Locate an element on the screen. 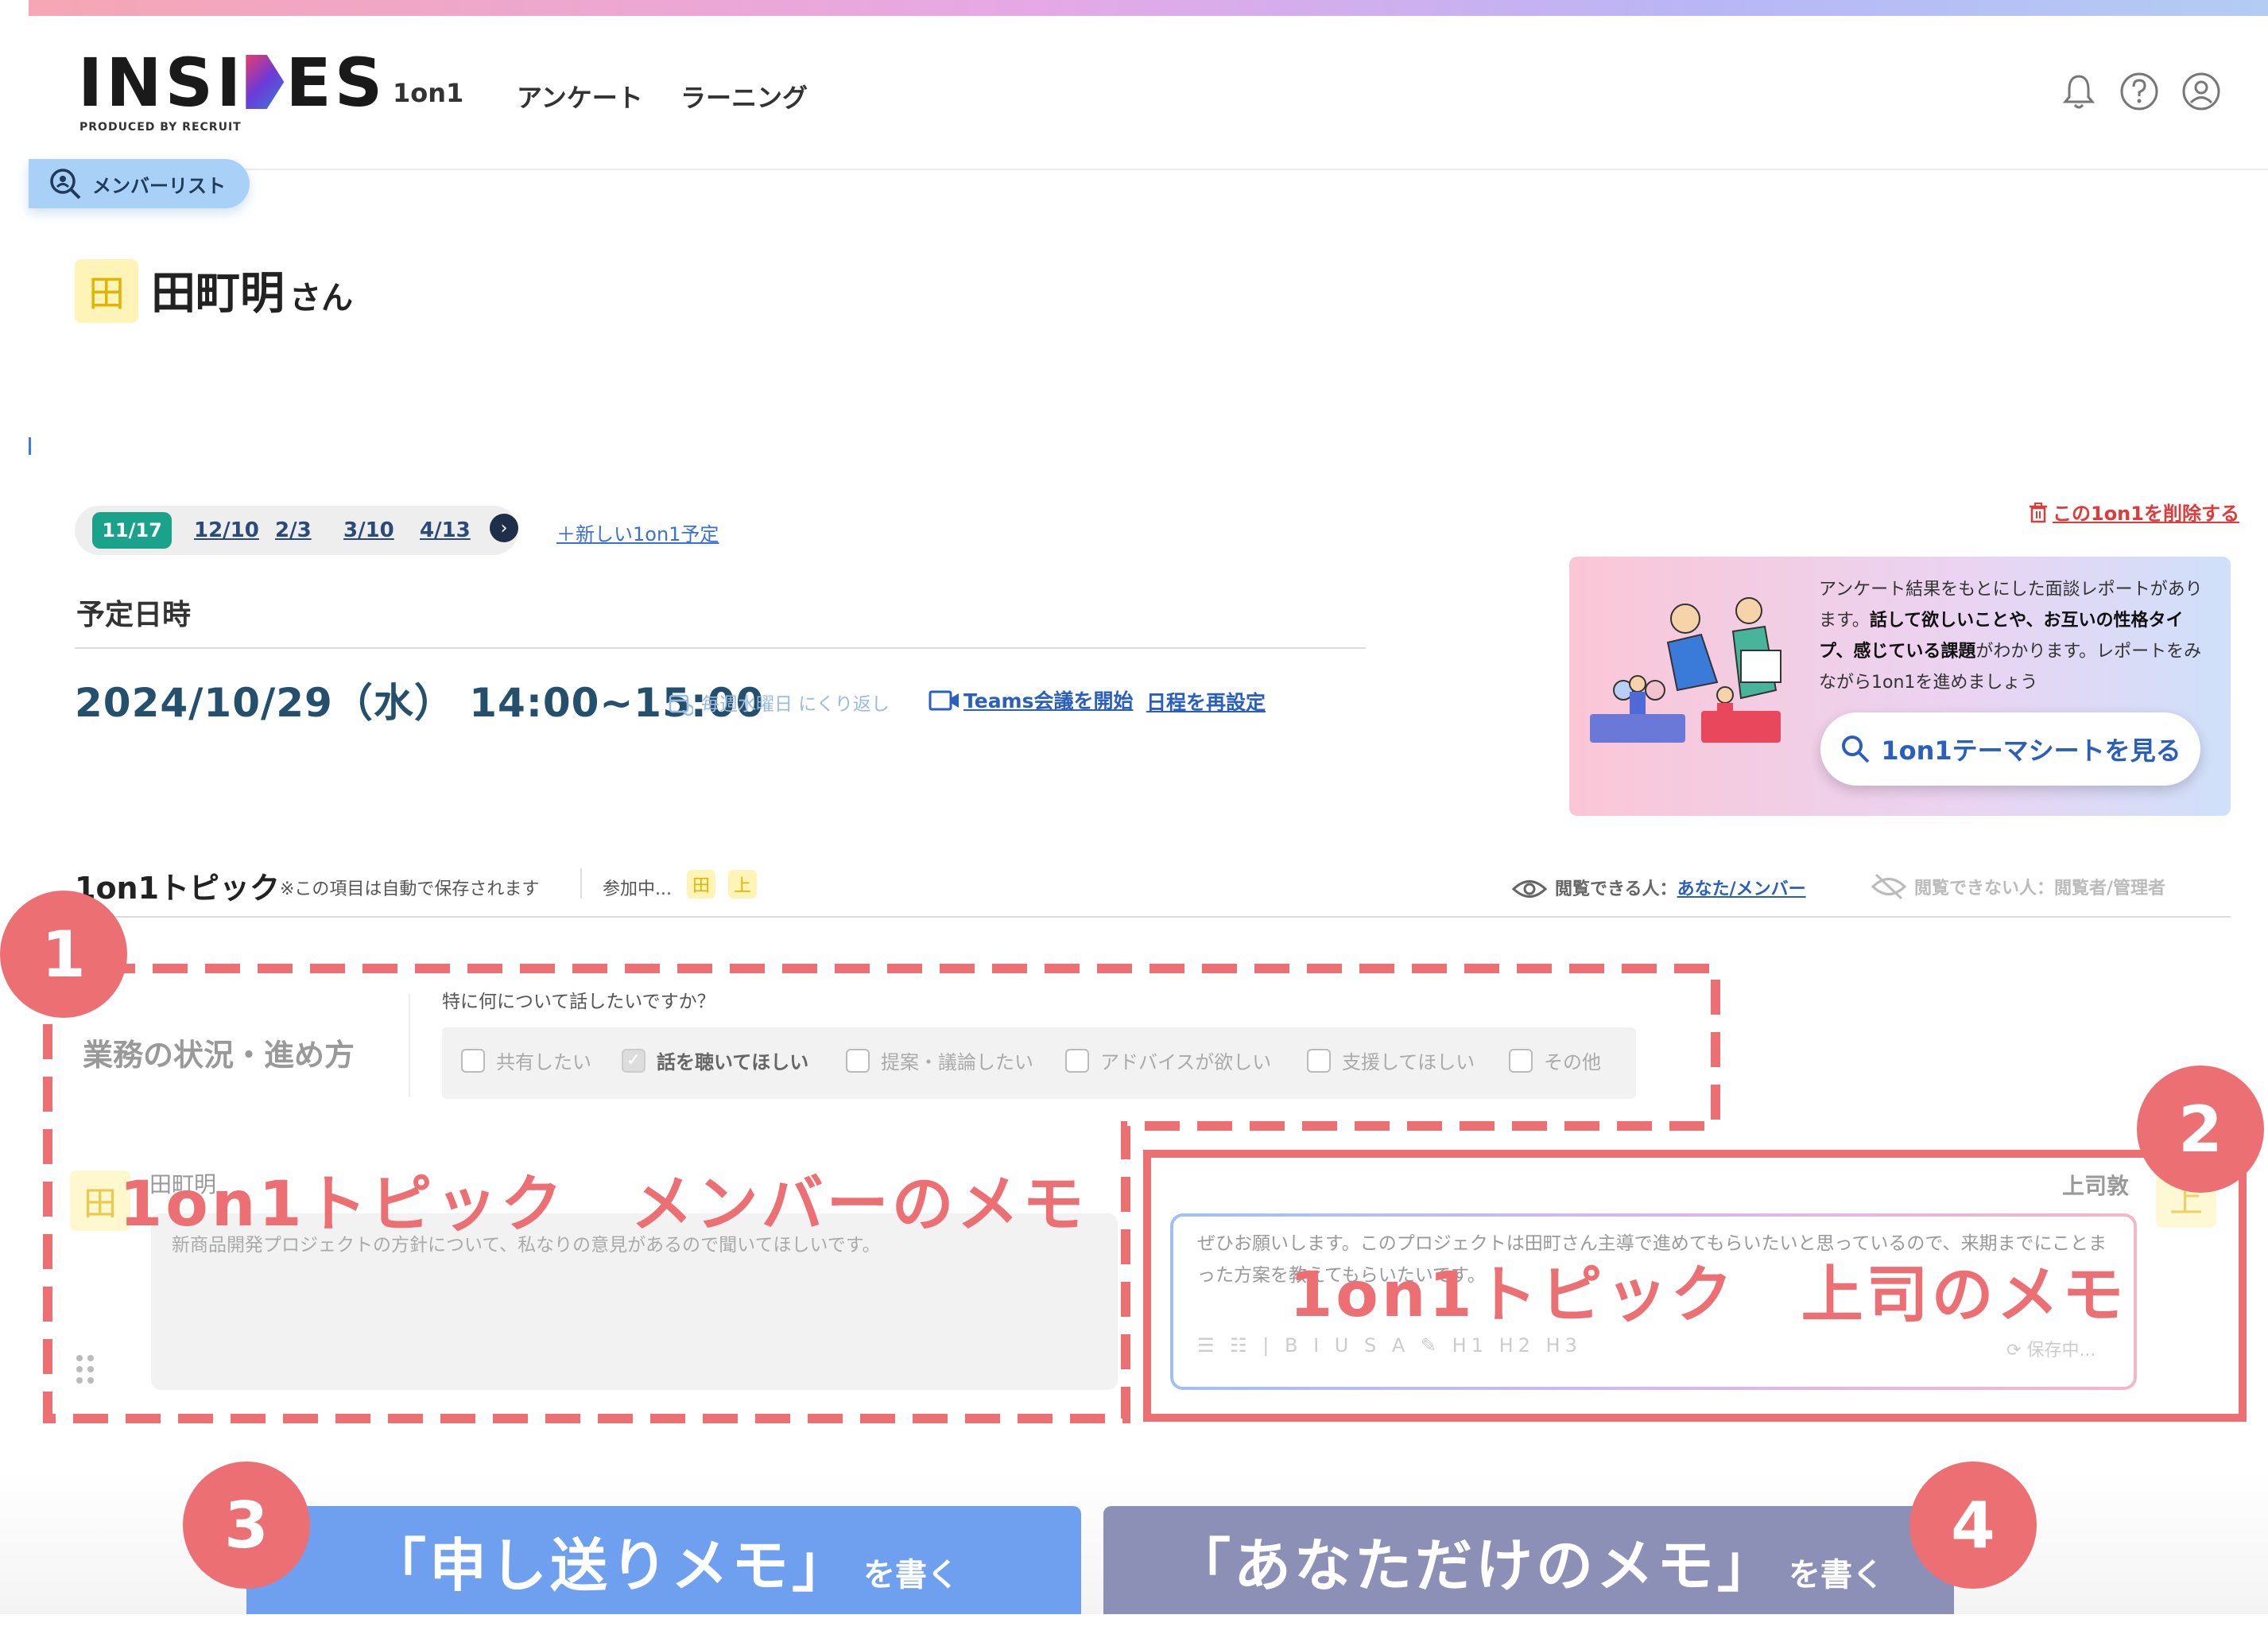 Image resolution: width=2268 pixels, height=1642 pixels. teams-start-link: Teams会議を開始 is located at coordinates (1031, 699).